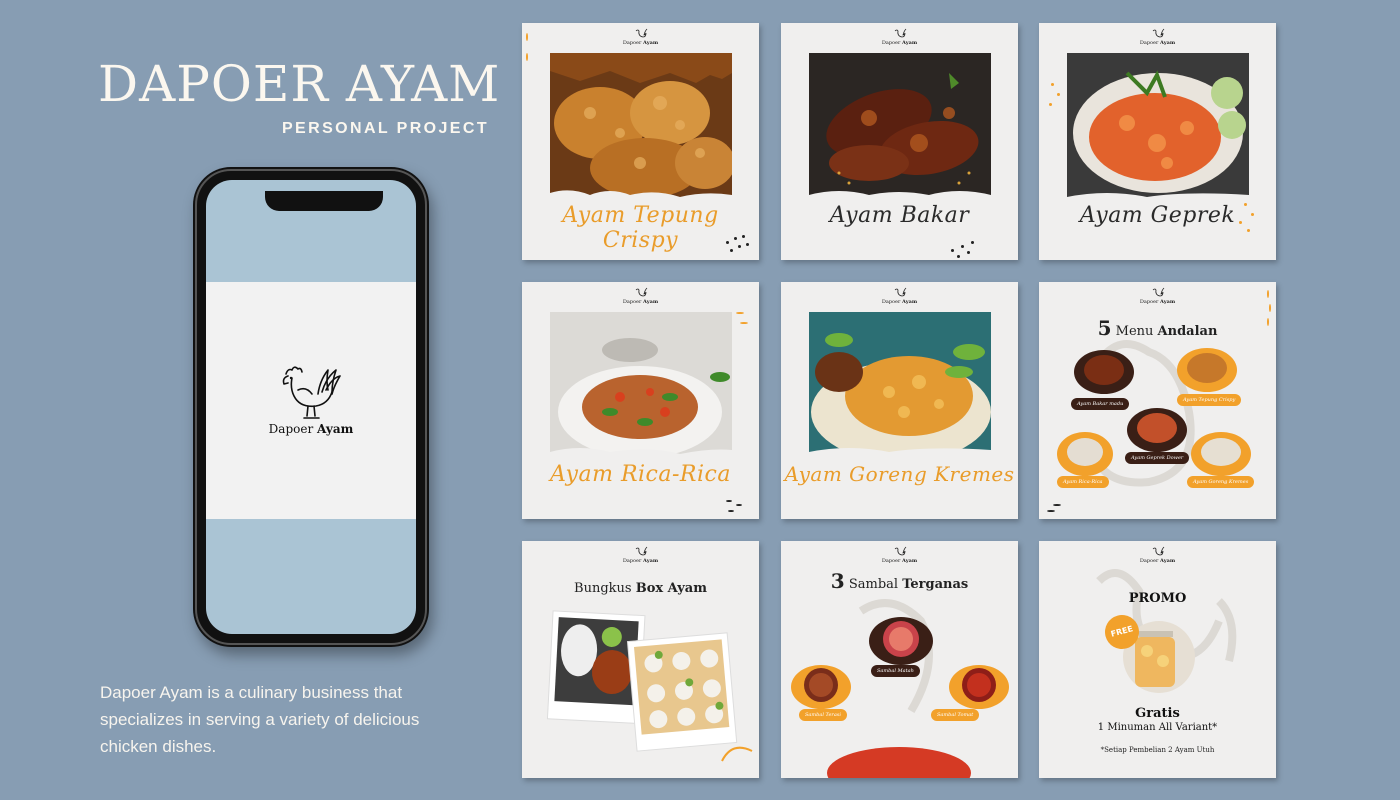  I want to click on promo-graphic, so click(1166, 631).